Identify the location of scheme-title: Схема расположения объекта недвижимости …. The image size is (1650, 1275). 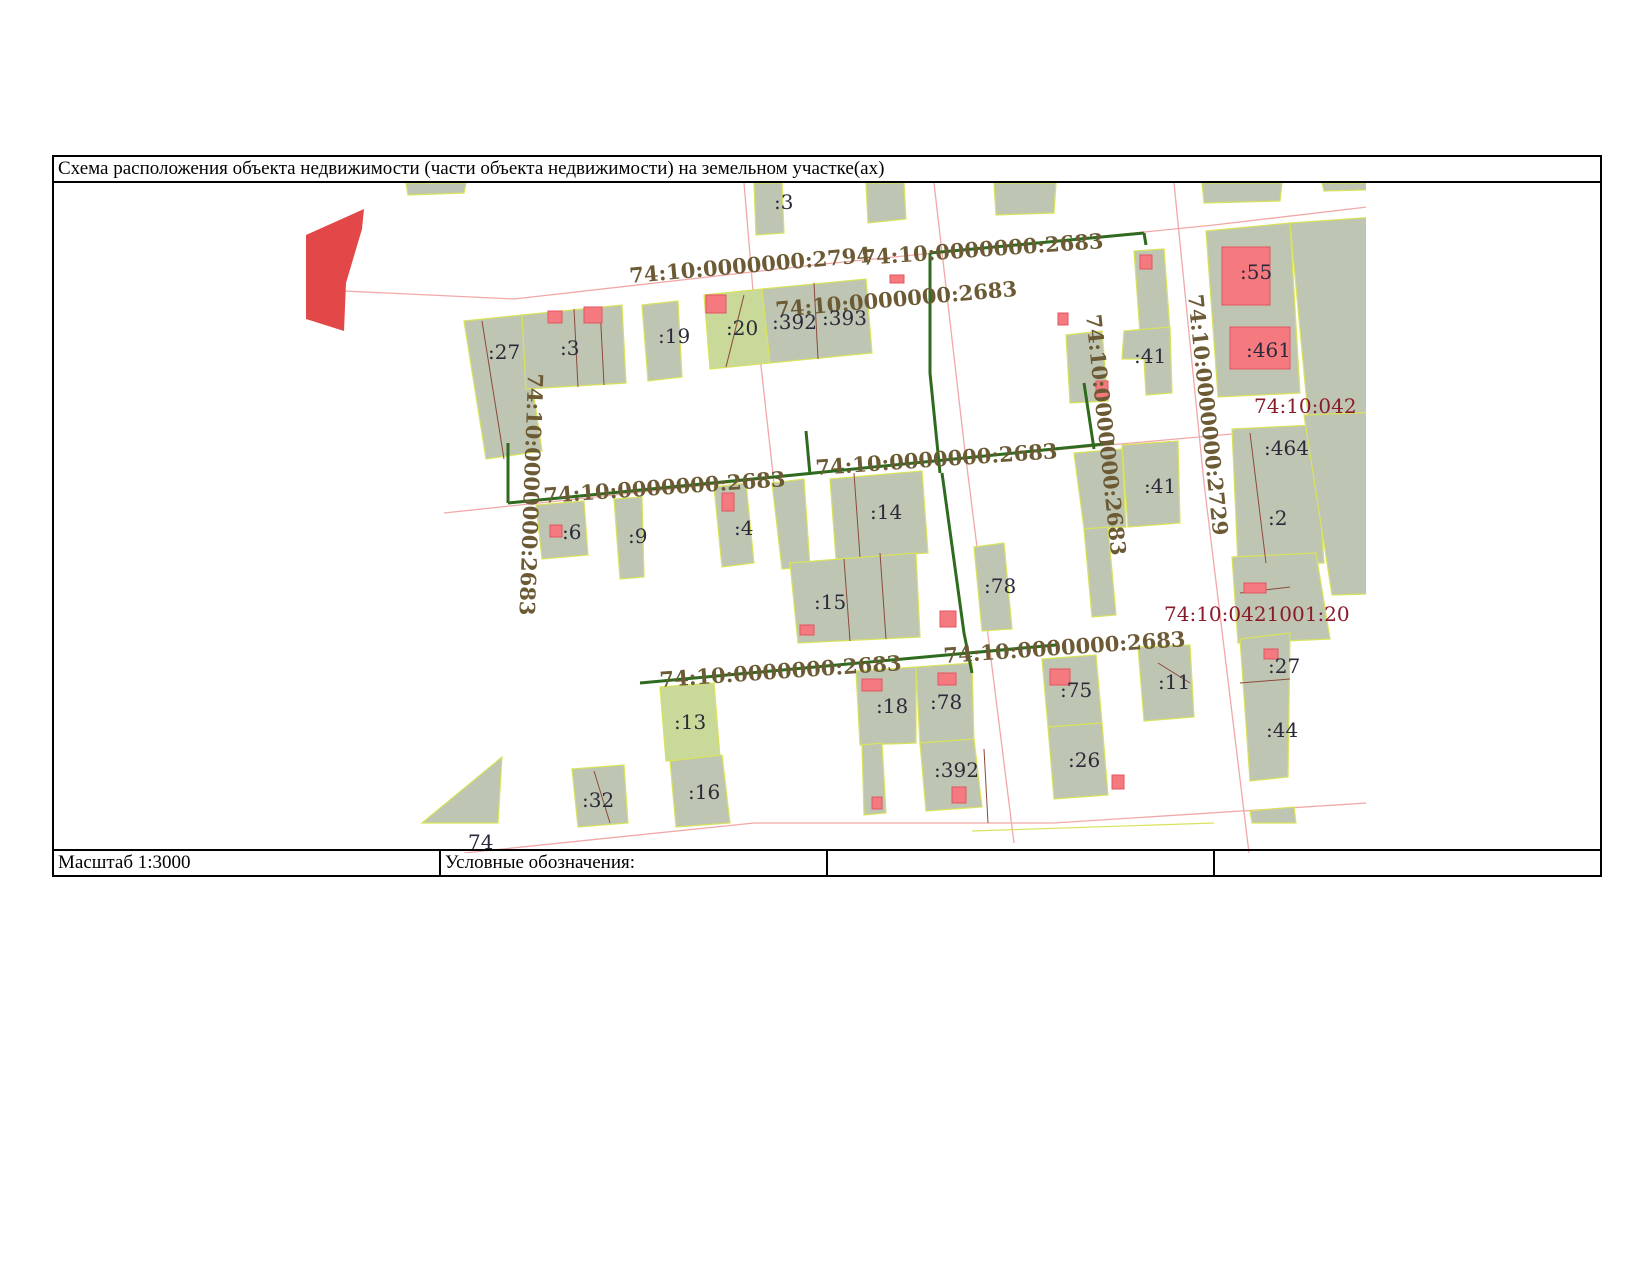
(827, 170).